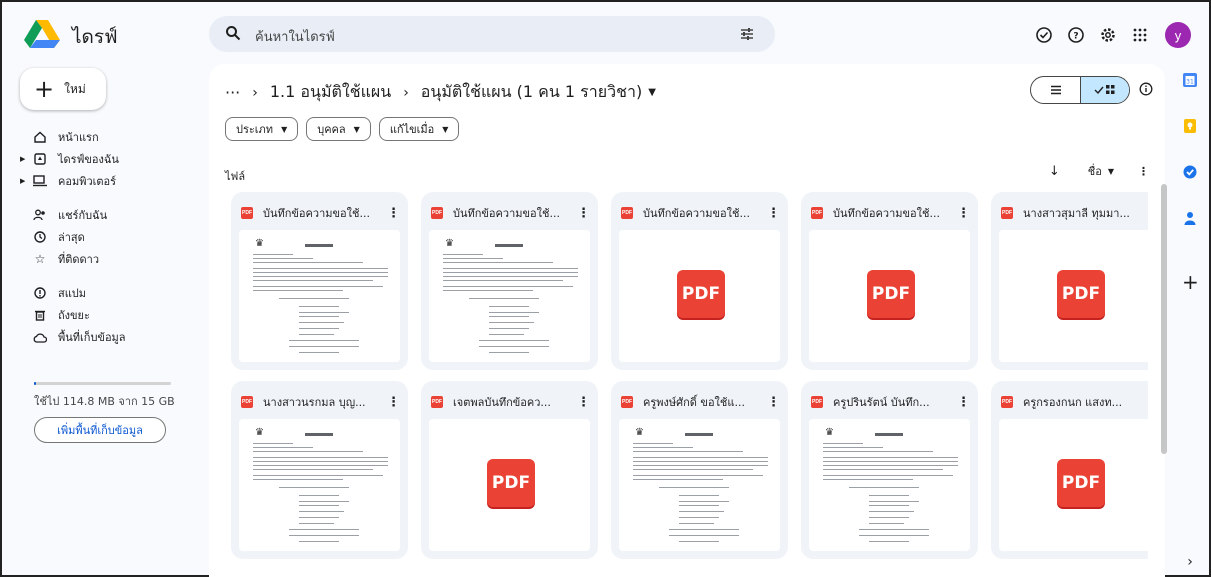 This screenshot has width=1211, height=577. Describe the element at coordinates (338, 129) in the screenshot. I see `filter-people: บุคคล ▼` at that location.